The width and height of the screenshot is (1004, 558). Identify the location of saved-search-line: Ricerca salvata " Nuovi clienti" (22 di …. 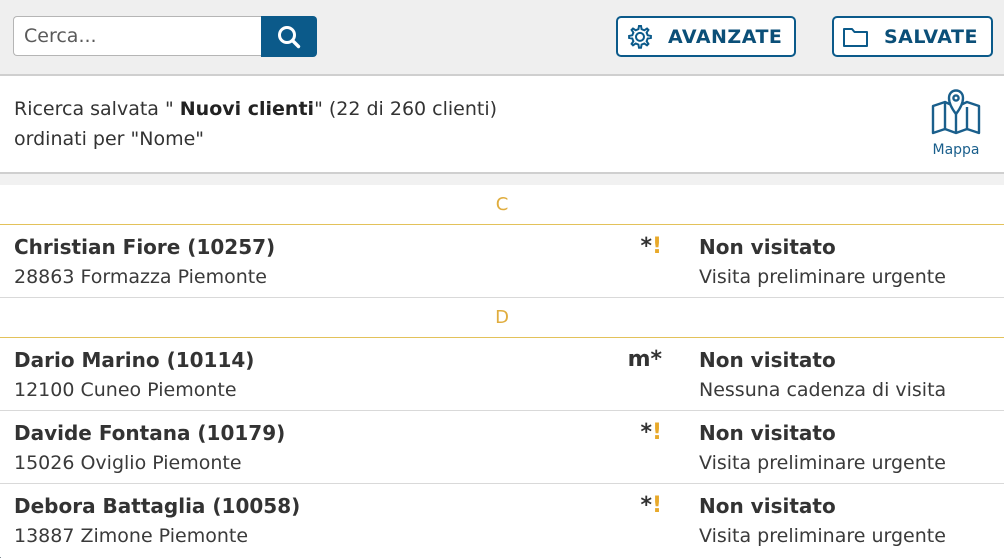
(255, 109).